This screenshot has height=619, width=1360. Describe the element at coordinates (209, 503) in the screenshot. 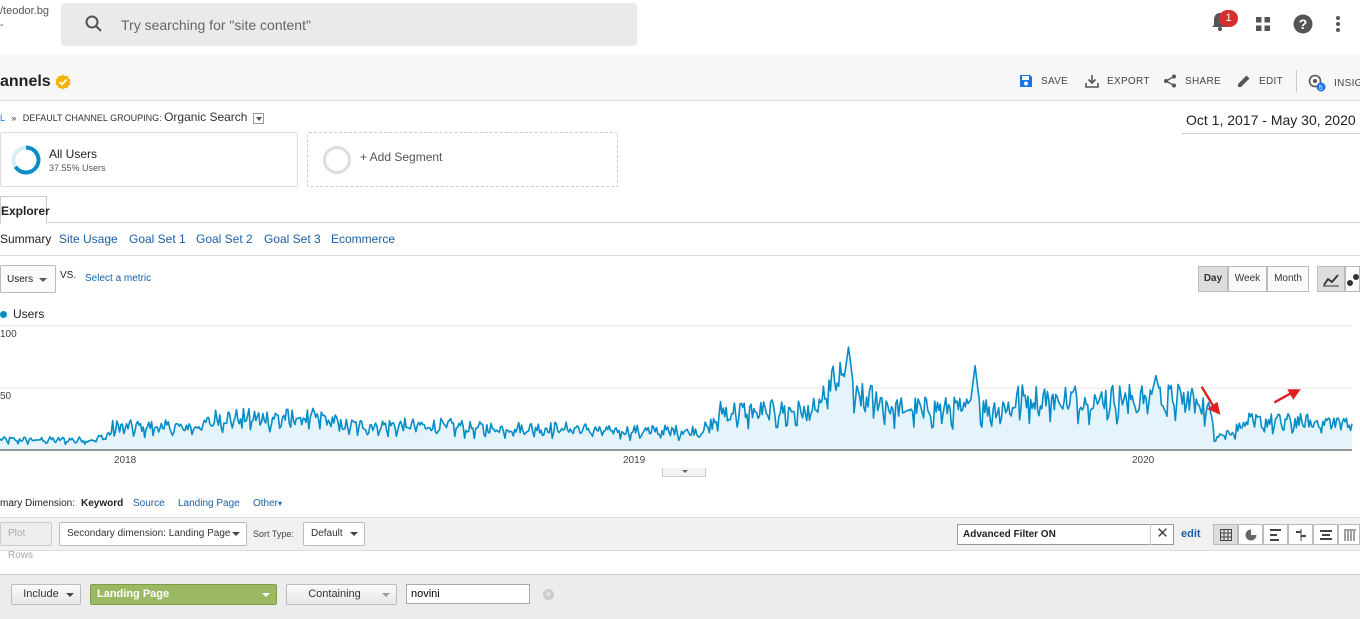

I see `dimension-landing-page: Landing Page` at that location.